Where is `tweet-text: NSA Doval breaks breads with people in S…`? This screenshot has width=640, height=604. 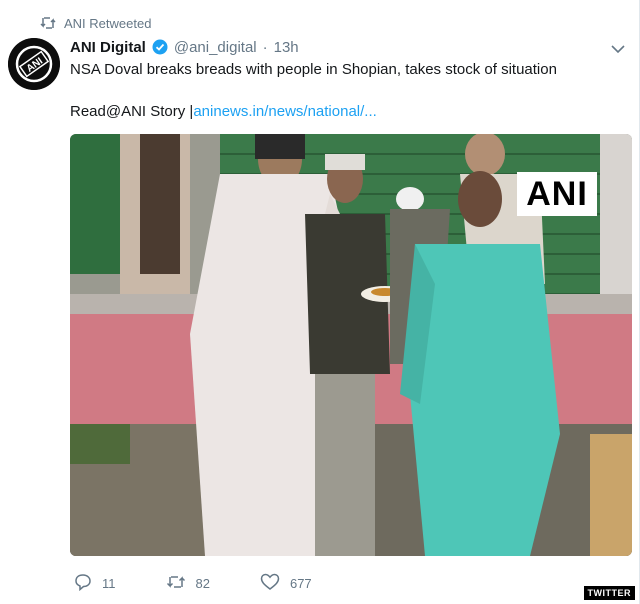 tweet-text: NSA Doval breaks breads with people in S… is located at coordinates (313, 69).